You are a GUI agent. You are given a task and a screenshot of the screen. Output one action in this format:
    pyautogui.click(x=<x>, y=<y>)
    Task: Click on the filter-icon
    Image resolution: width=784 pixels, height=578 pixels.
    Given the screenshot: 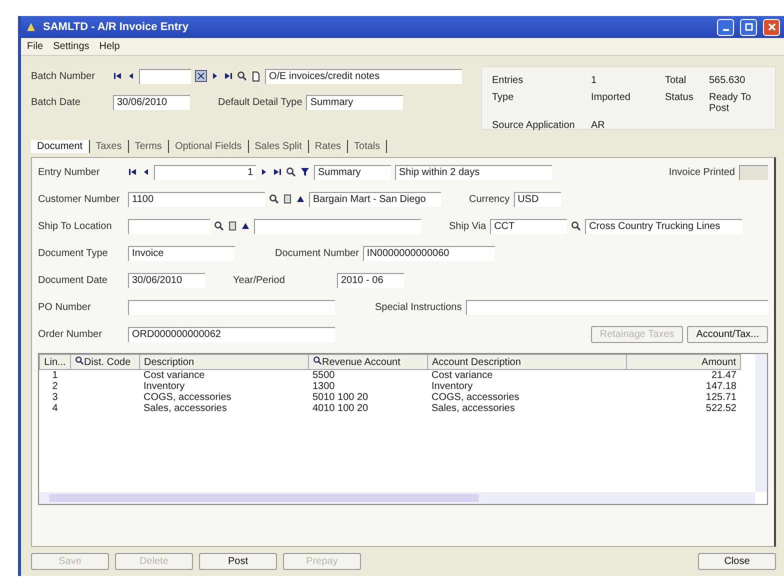 What is the action you would take?
    pyautogui.click(x=305, y=172)
    